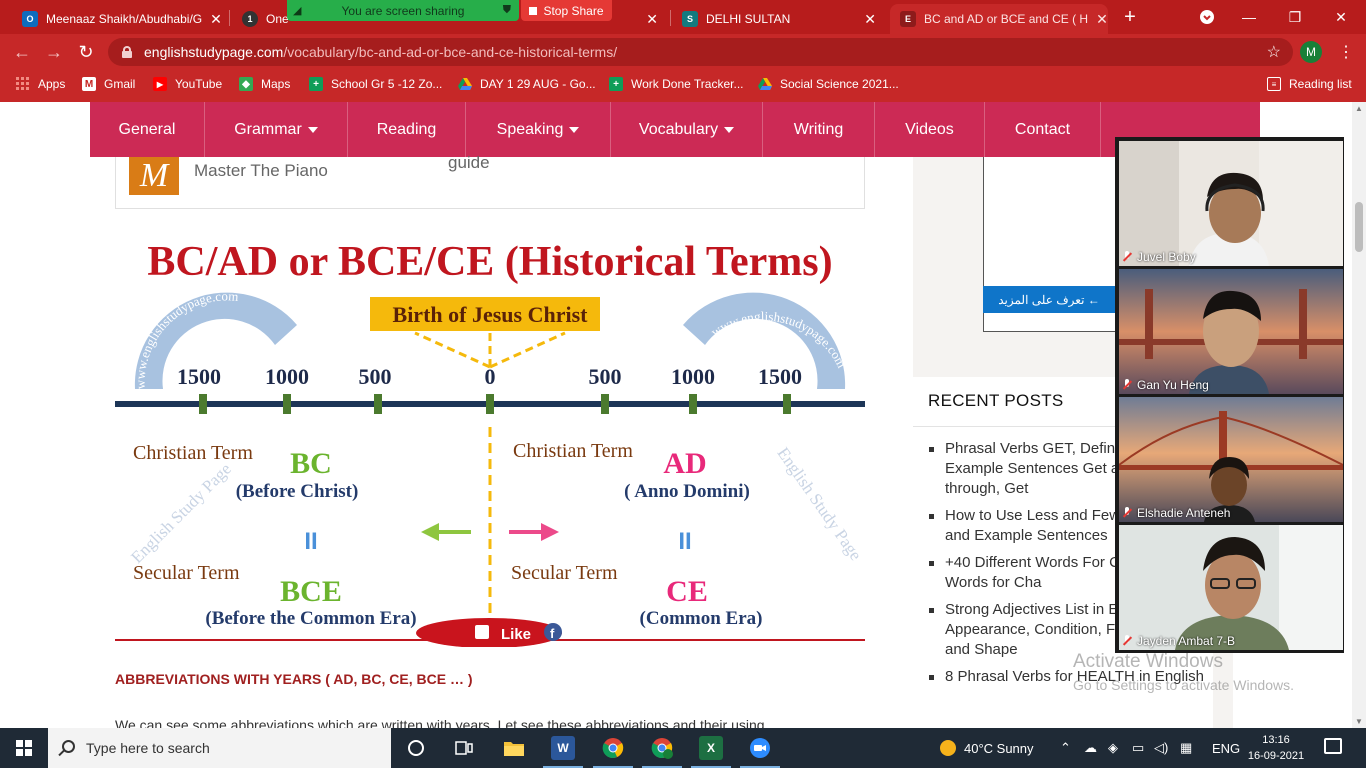 The image size is (1366, 768). What do you see at coordinates (276, 129) in the screenshot?
I see `nav-grammar: Grammar` at bounding box center [276, 129].